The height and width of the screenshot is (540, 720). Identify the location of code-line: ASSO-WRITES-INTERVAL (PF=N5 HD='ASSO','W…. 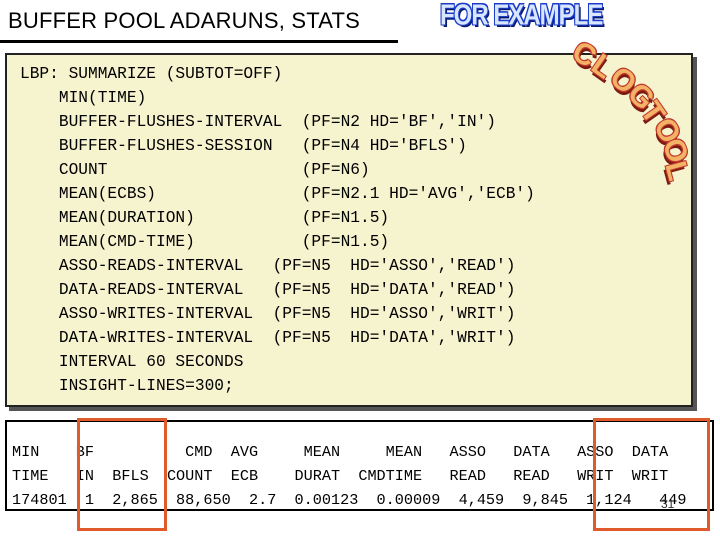
(268, 314).